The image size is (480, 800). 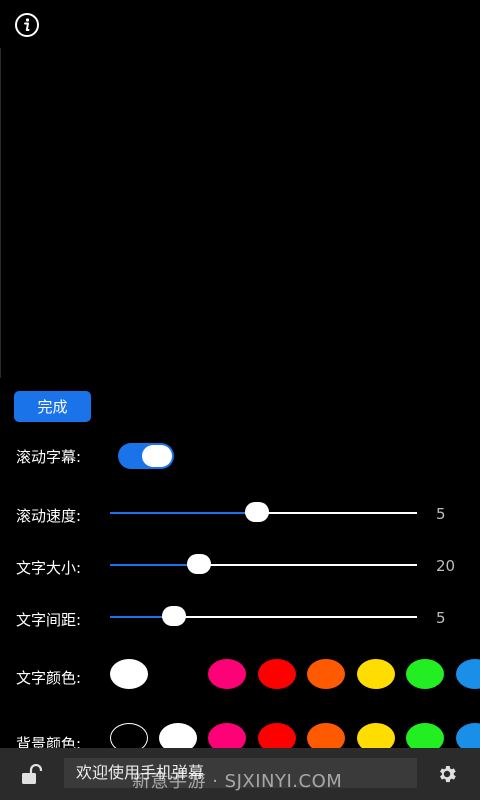 I want to click on toggle-knob, so click(x=157, y=456).